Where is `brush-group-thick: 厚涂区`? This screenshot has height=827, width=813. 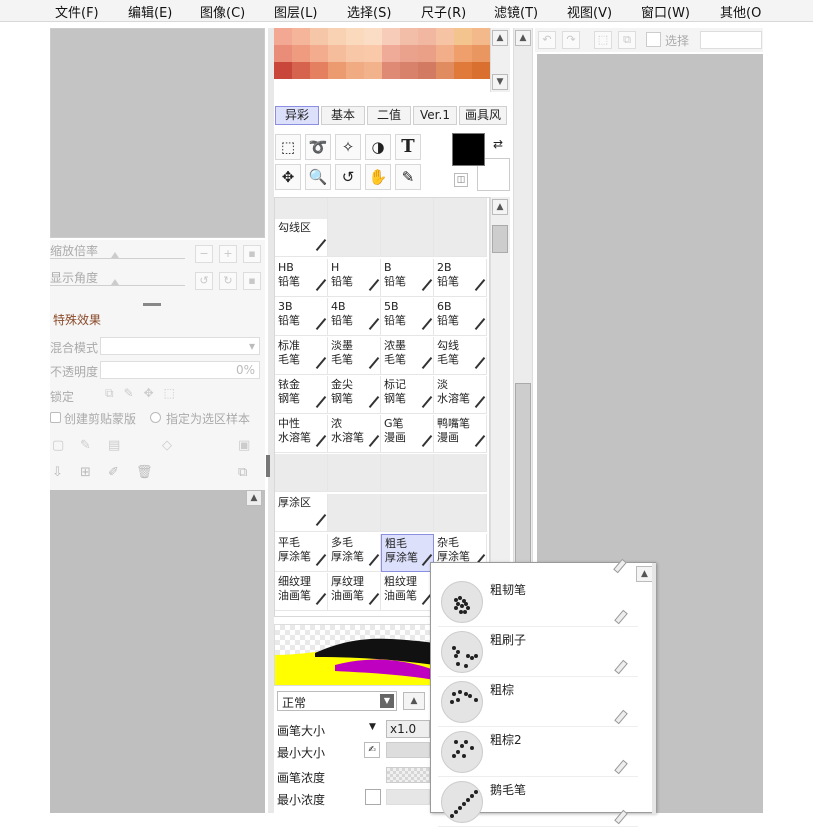
brush-group-thick: 厚涂区 is located at coordinates (301, 513).